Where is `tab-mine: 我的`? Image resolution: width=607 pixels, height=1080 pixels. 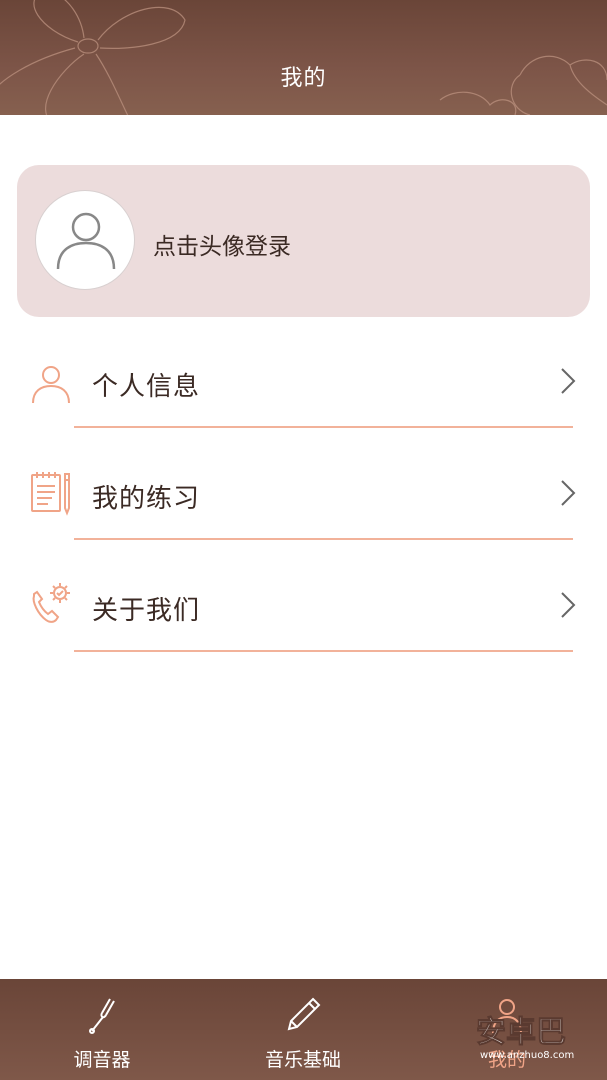 tab-mine: 我的 is located at coordinates (507, 1029).